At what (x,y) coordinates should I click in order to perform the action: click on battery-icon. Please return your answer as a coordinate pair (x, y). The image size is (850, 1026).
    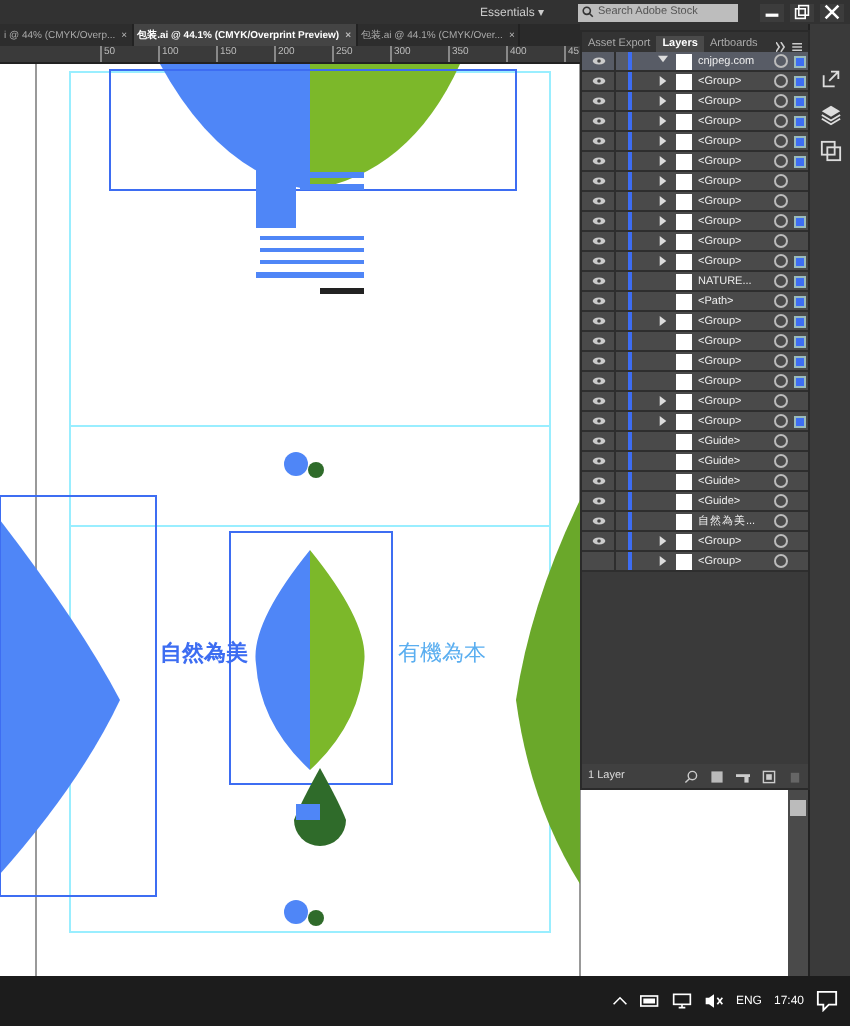
    Looking at the image, I should click on (649, 1001).